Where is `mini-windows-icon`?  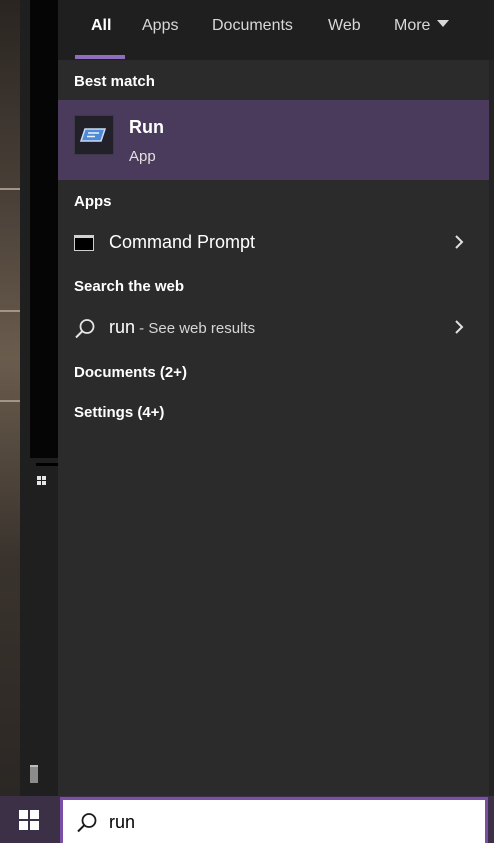
mini-windows-icon is located at coordinates (41, 480).